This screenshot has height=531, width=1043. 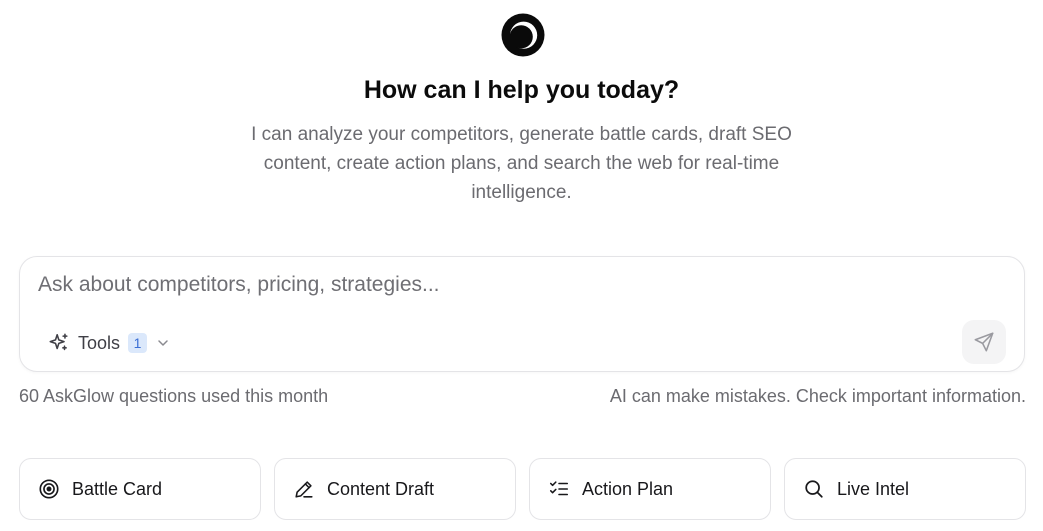 I want to click on usage-counter: 60 AskGlow questions used this month, so click(x=174, y=396).